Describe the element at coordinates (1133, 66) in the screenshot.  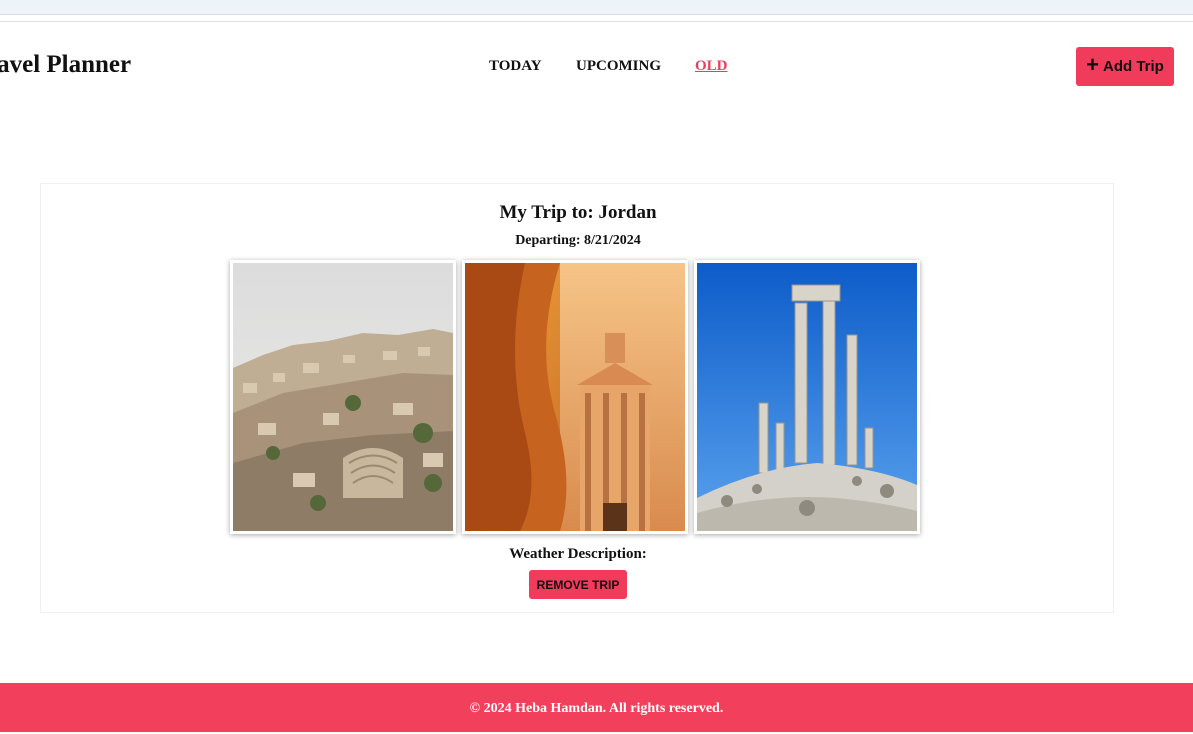
I see `add-trip-label: Add Trip` at that location.